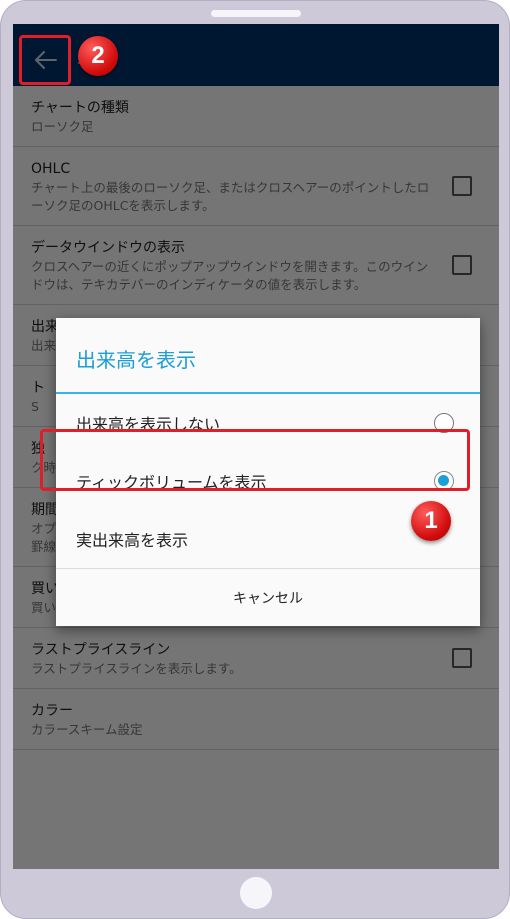  Describe the element at coordinates (268, 597) in the screenshot. I see `cancel-button: キャンセル` at that location.